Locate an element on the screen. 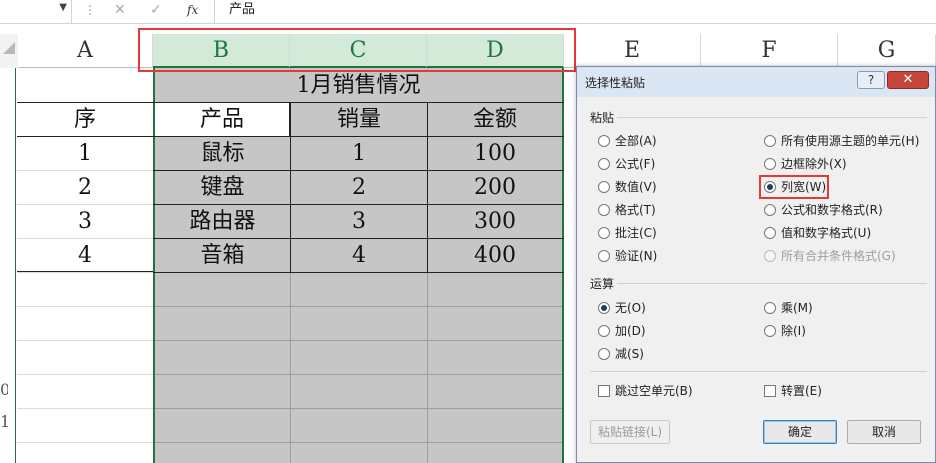  column-header-e: E is located at coordinates (632, 51).